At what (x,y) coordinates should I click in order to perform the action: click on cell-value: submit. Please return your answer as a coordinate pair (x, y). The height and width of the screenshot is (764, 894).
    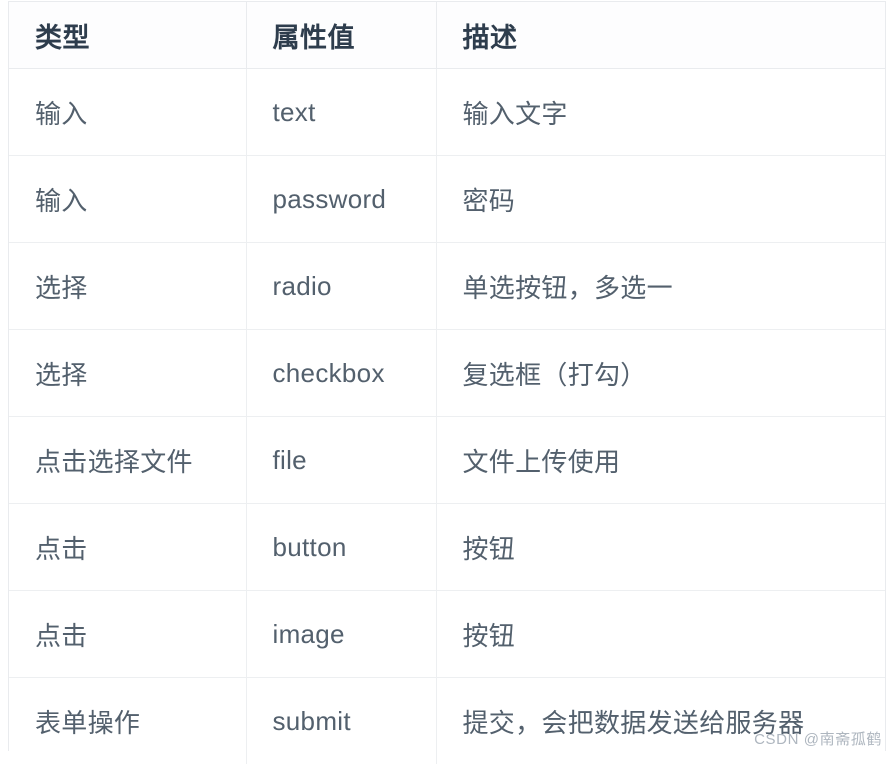
    Looking at the image, I should click on (341, 721).